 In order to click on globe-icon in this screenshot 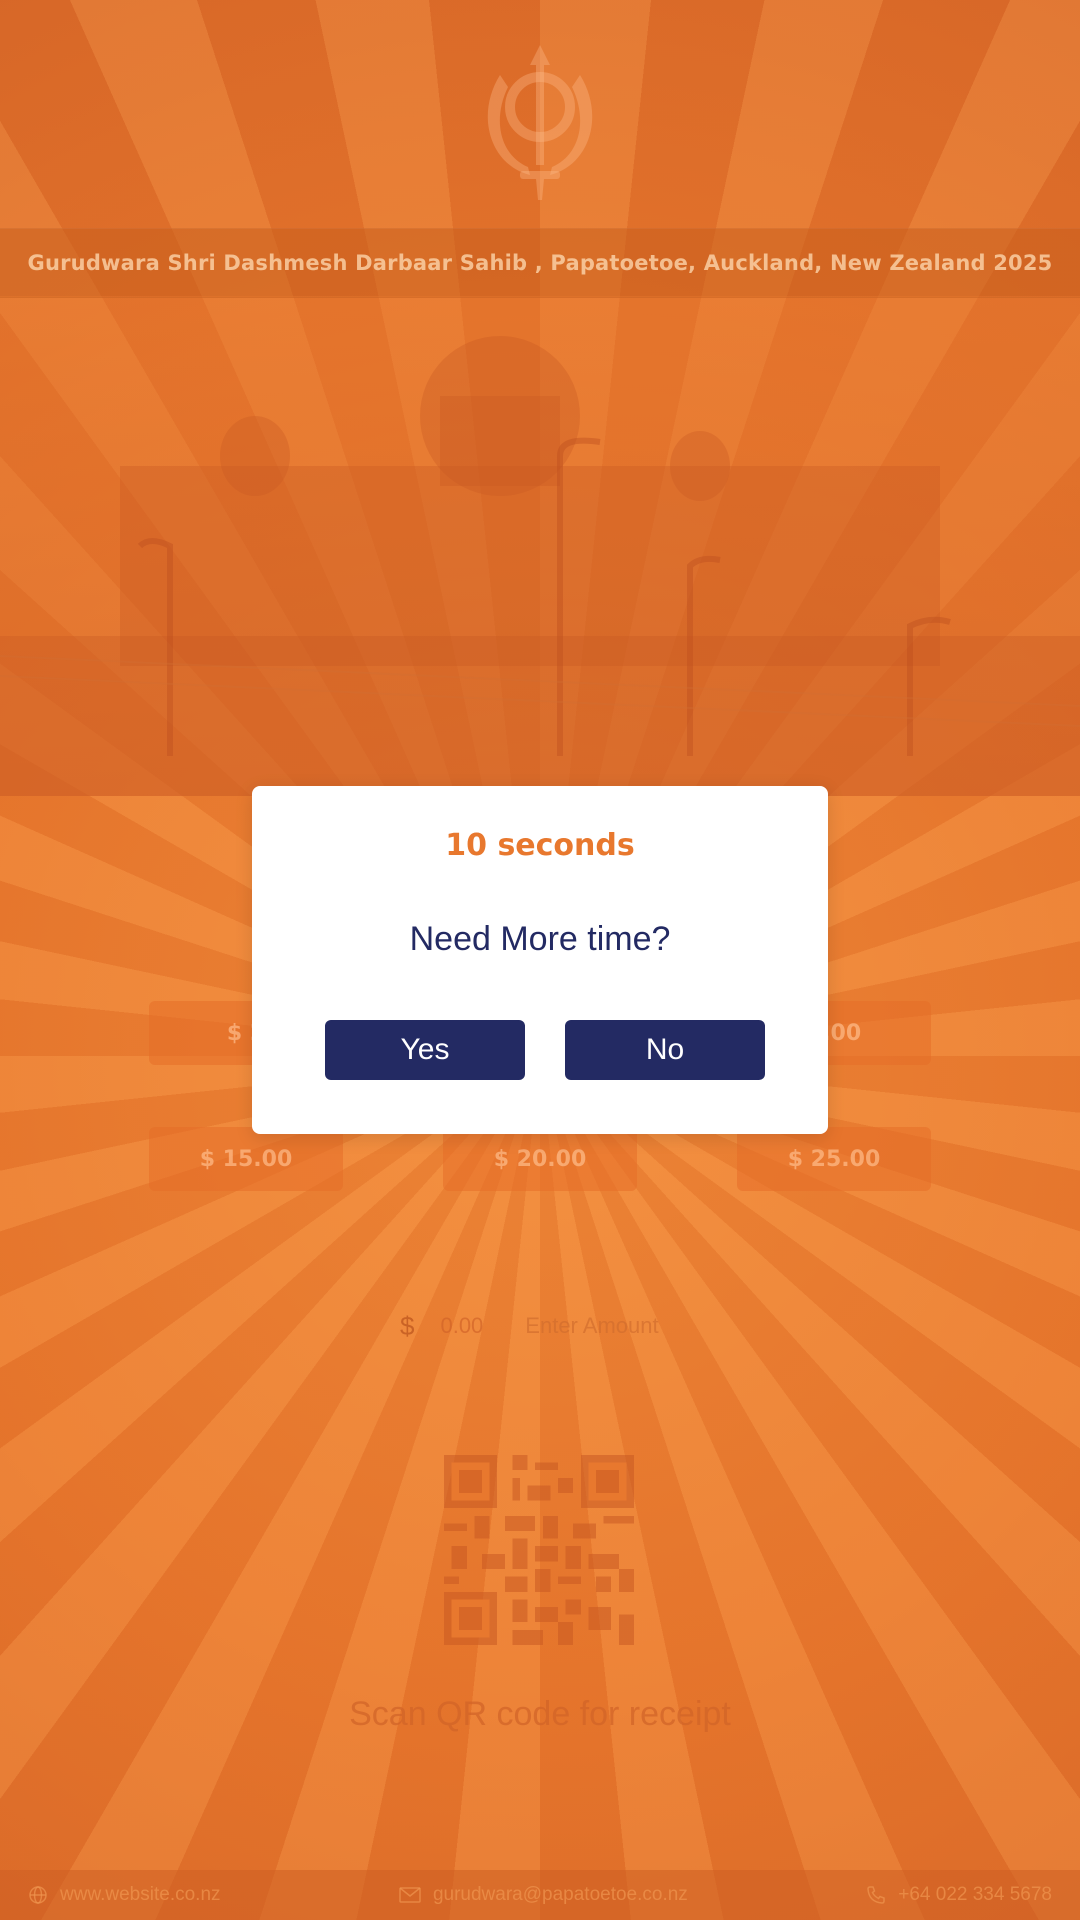, I will do `click(38, 1895)`.